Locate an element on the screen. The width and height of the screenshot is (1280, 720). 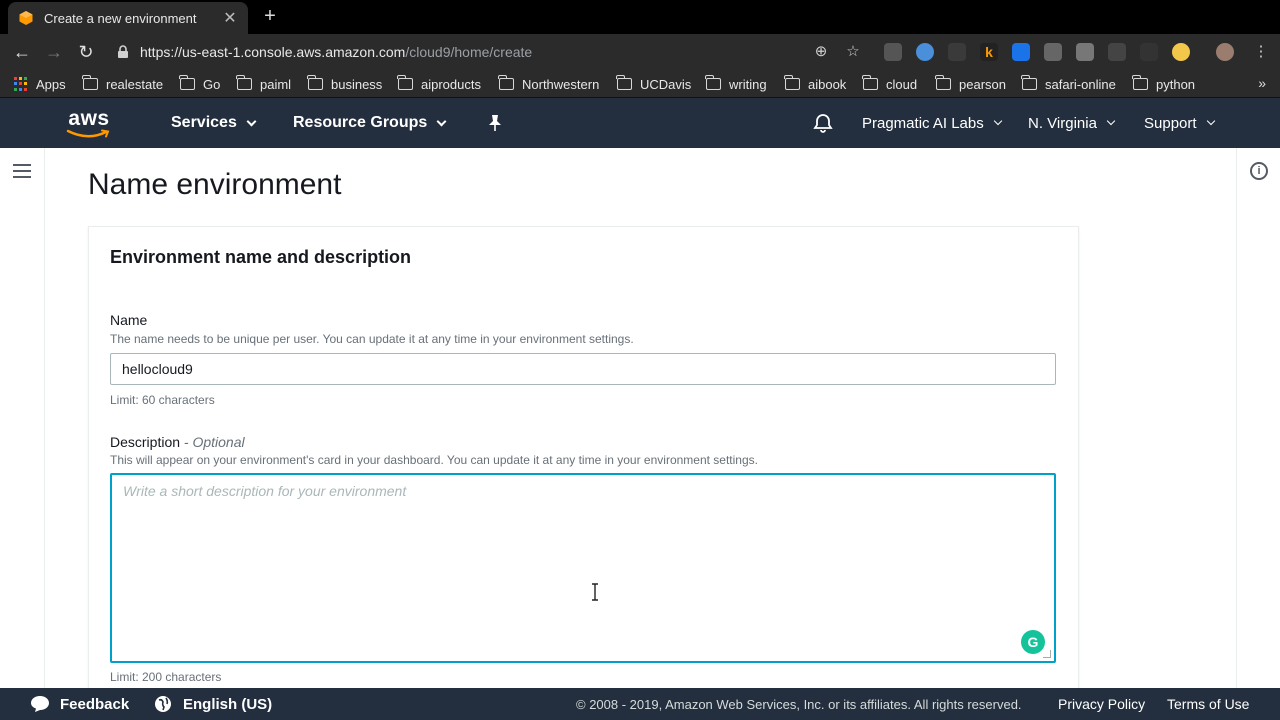
bookmark-label: paiml is located at coordinates (276, 84).